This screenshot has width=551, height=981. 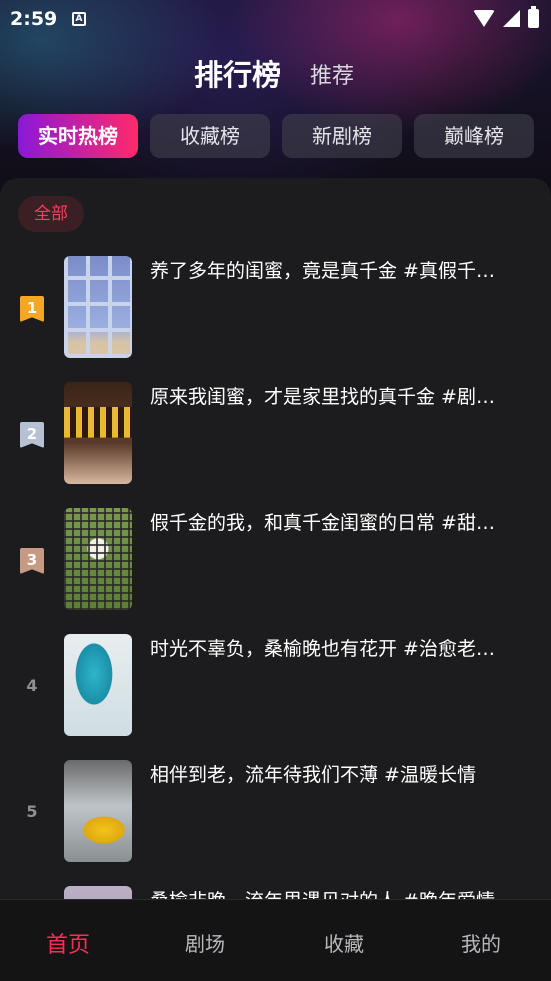 I want to click on list-item: 5 相伴到老，流年待我们不薄 #温暖长情, so click(x=275, y=823).